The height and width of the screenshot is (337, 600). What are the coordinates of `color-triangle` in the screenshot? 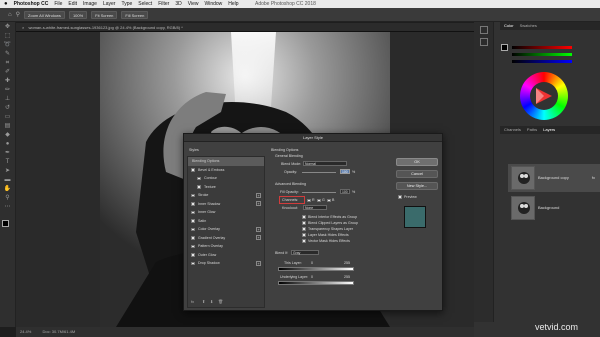 It's located at (544, 96).